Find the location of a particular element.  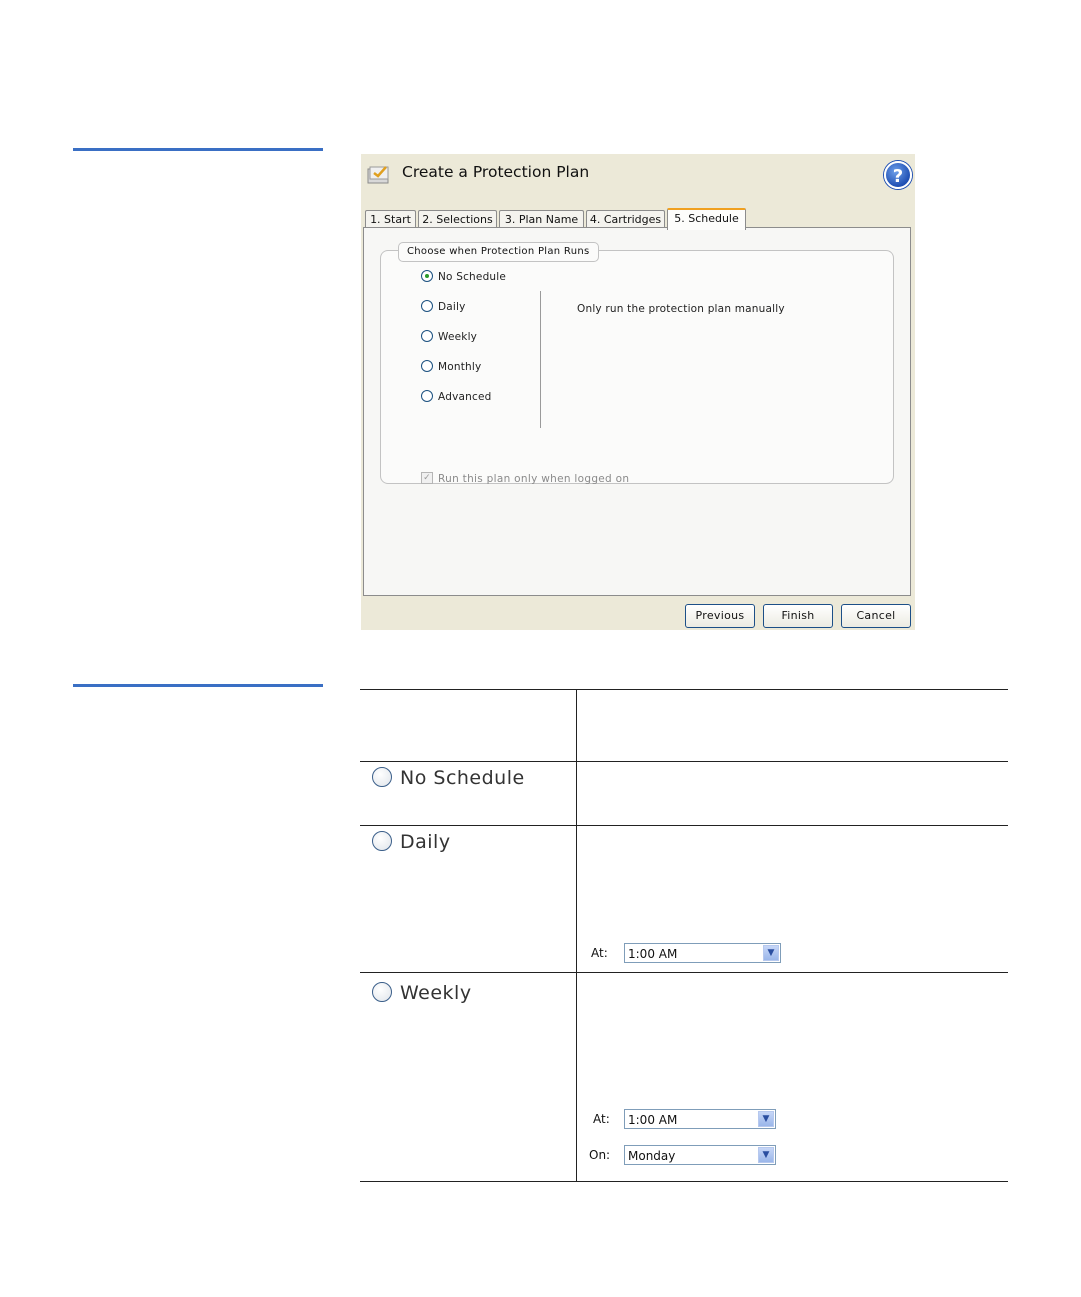

option-label: Daily is located at coordinates (425, 842).